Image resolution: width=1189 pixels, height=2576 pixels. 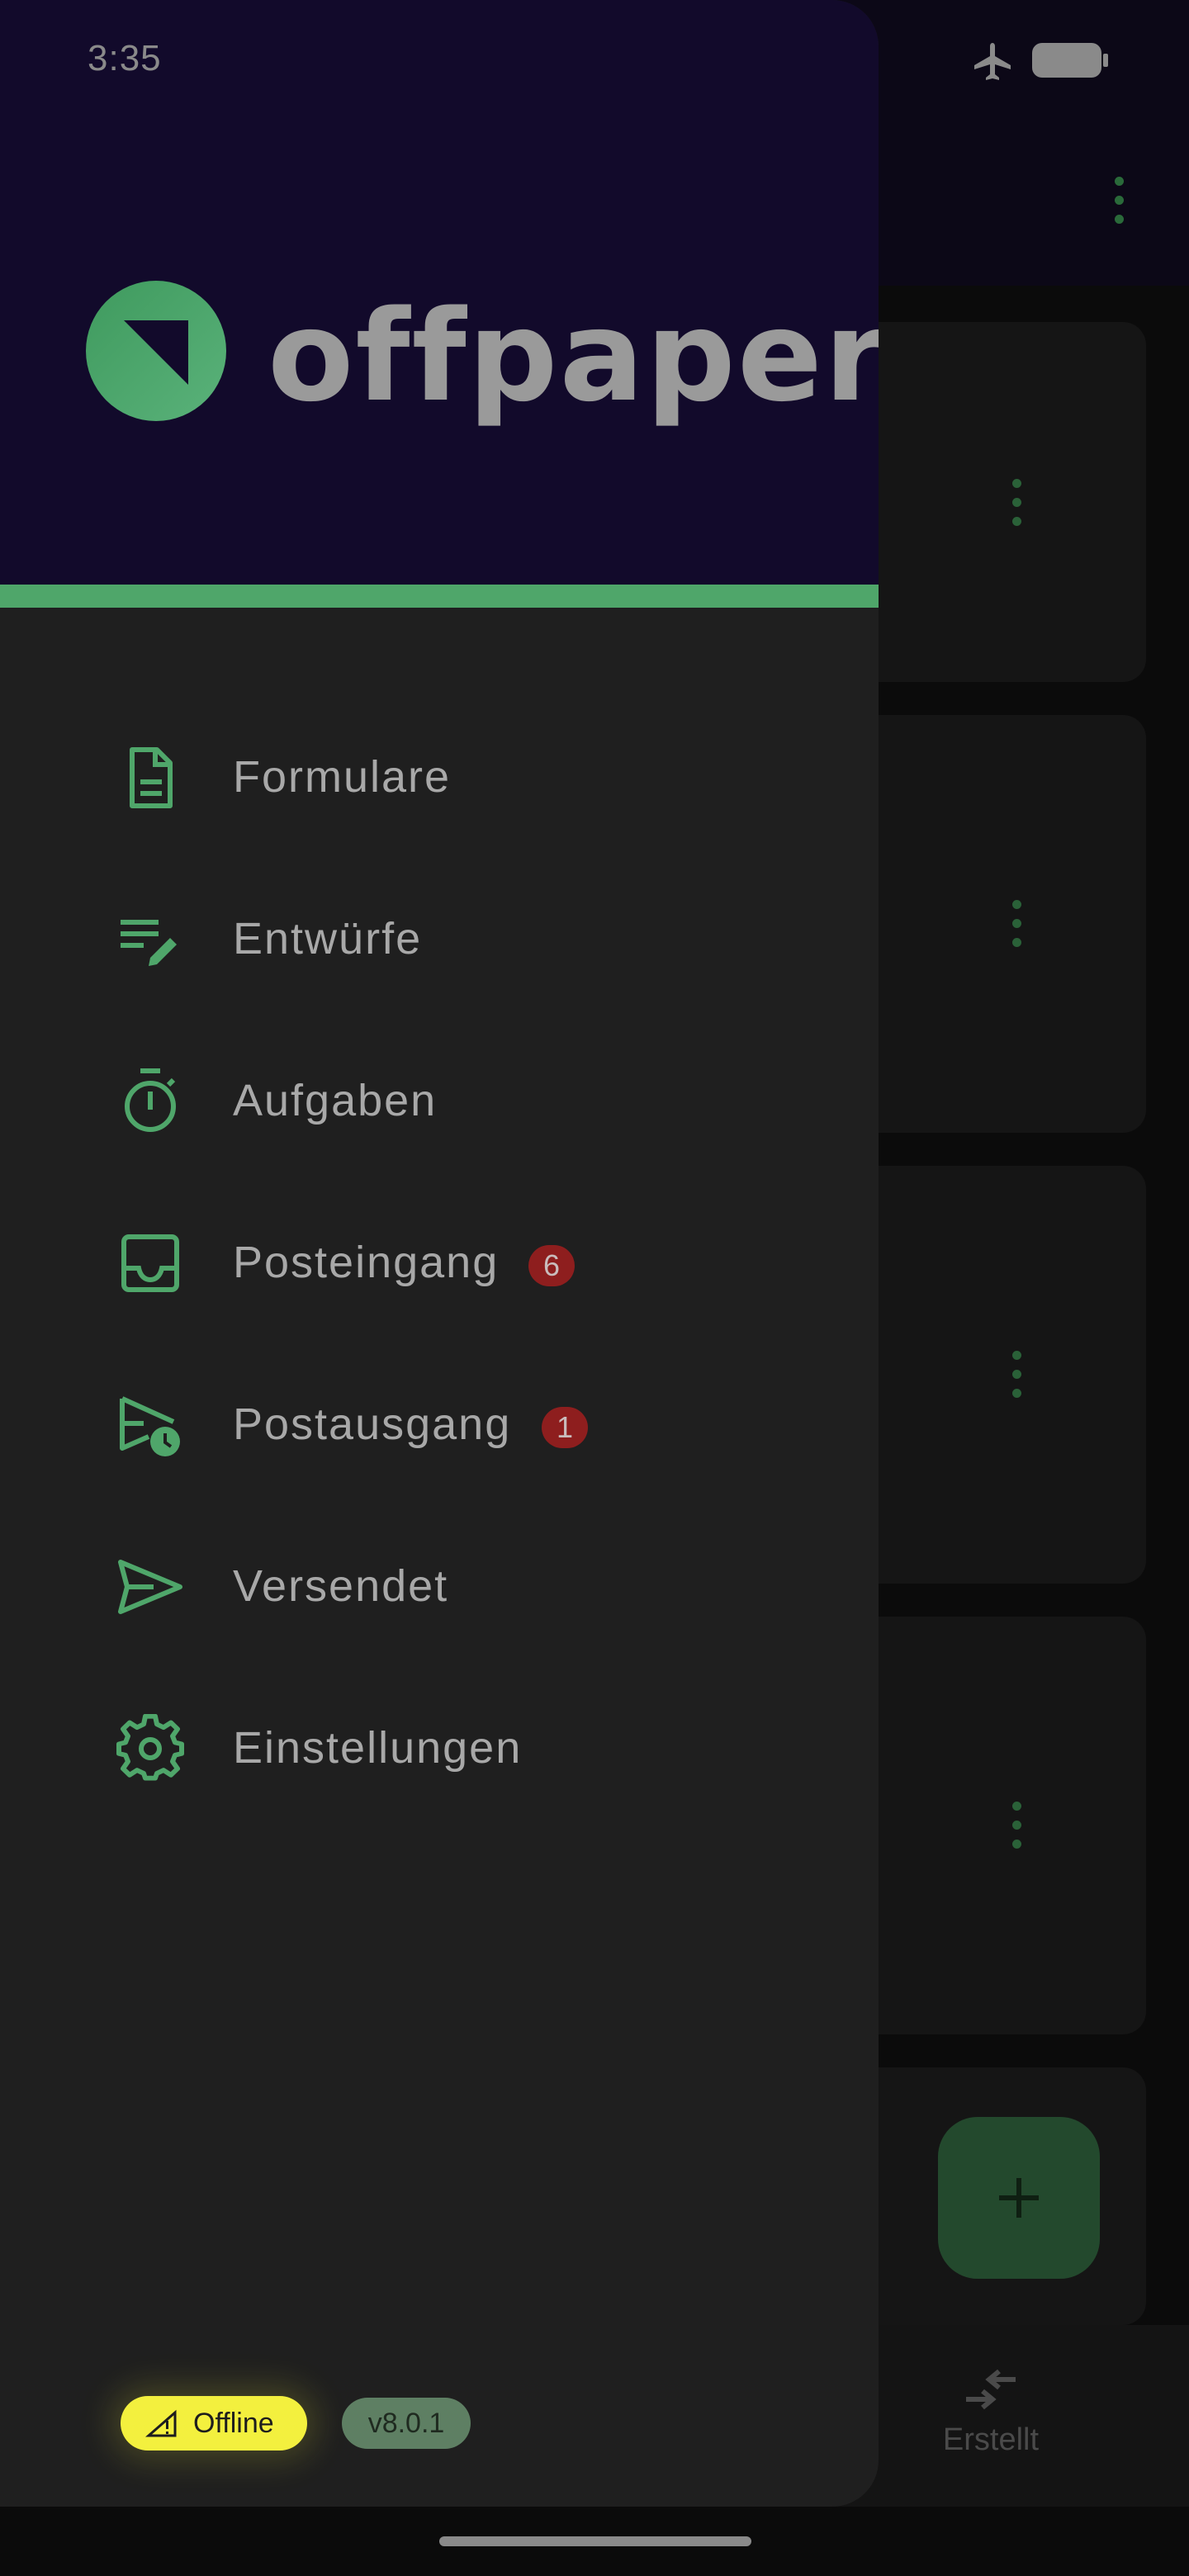 I want to click on outbox-count-badge: 1, so click(x=565, y=1427).